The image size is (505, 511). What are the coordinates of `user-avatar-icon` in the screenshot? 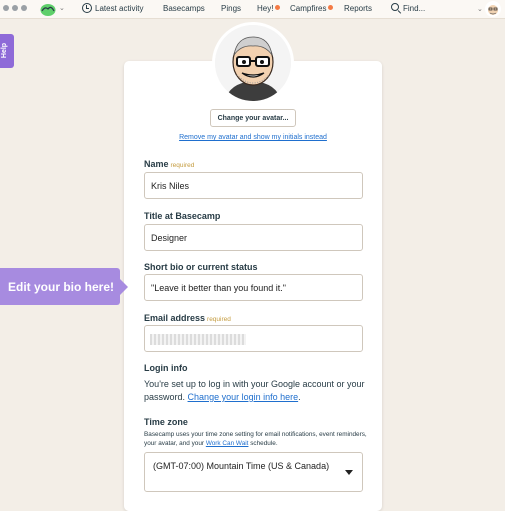 It's located at (493, 10).